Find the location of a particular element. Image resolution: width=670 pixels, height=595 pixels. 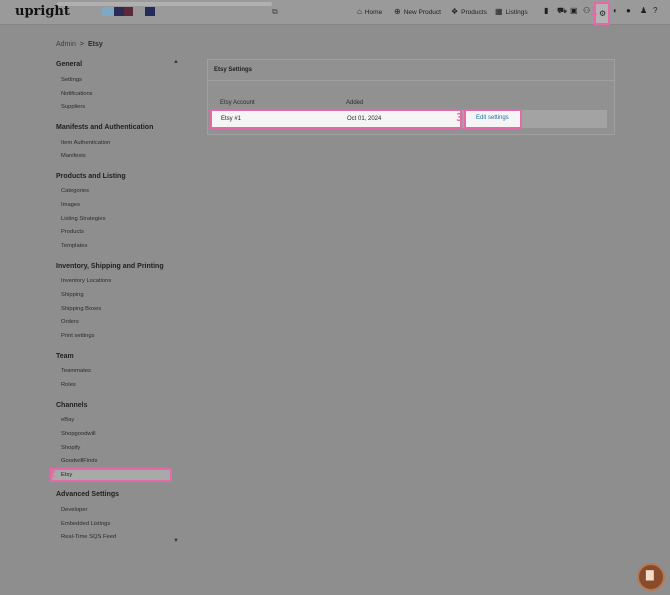

avatar-icon: ● is located at coordinates (628, 11).